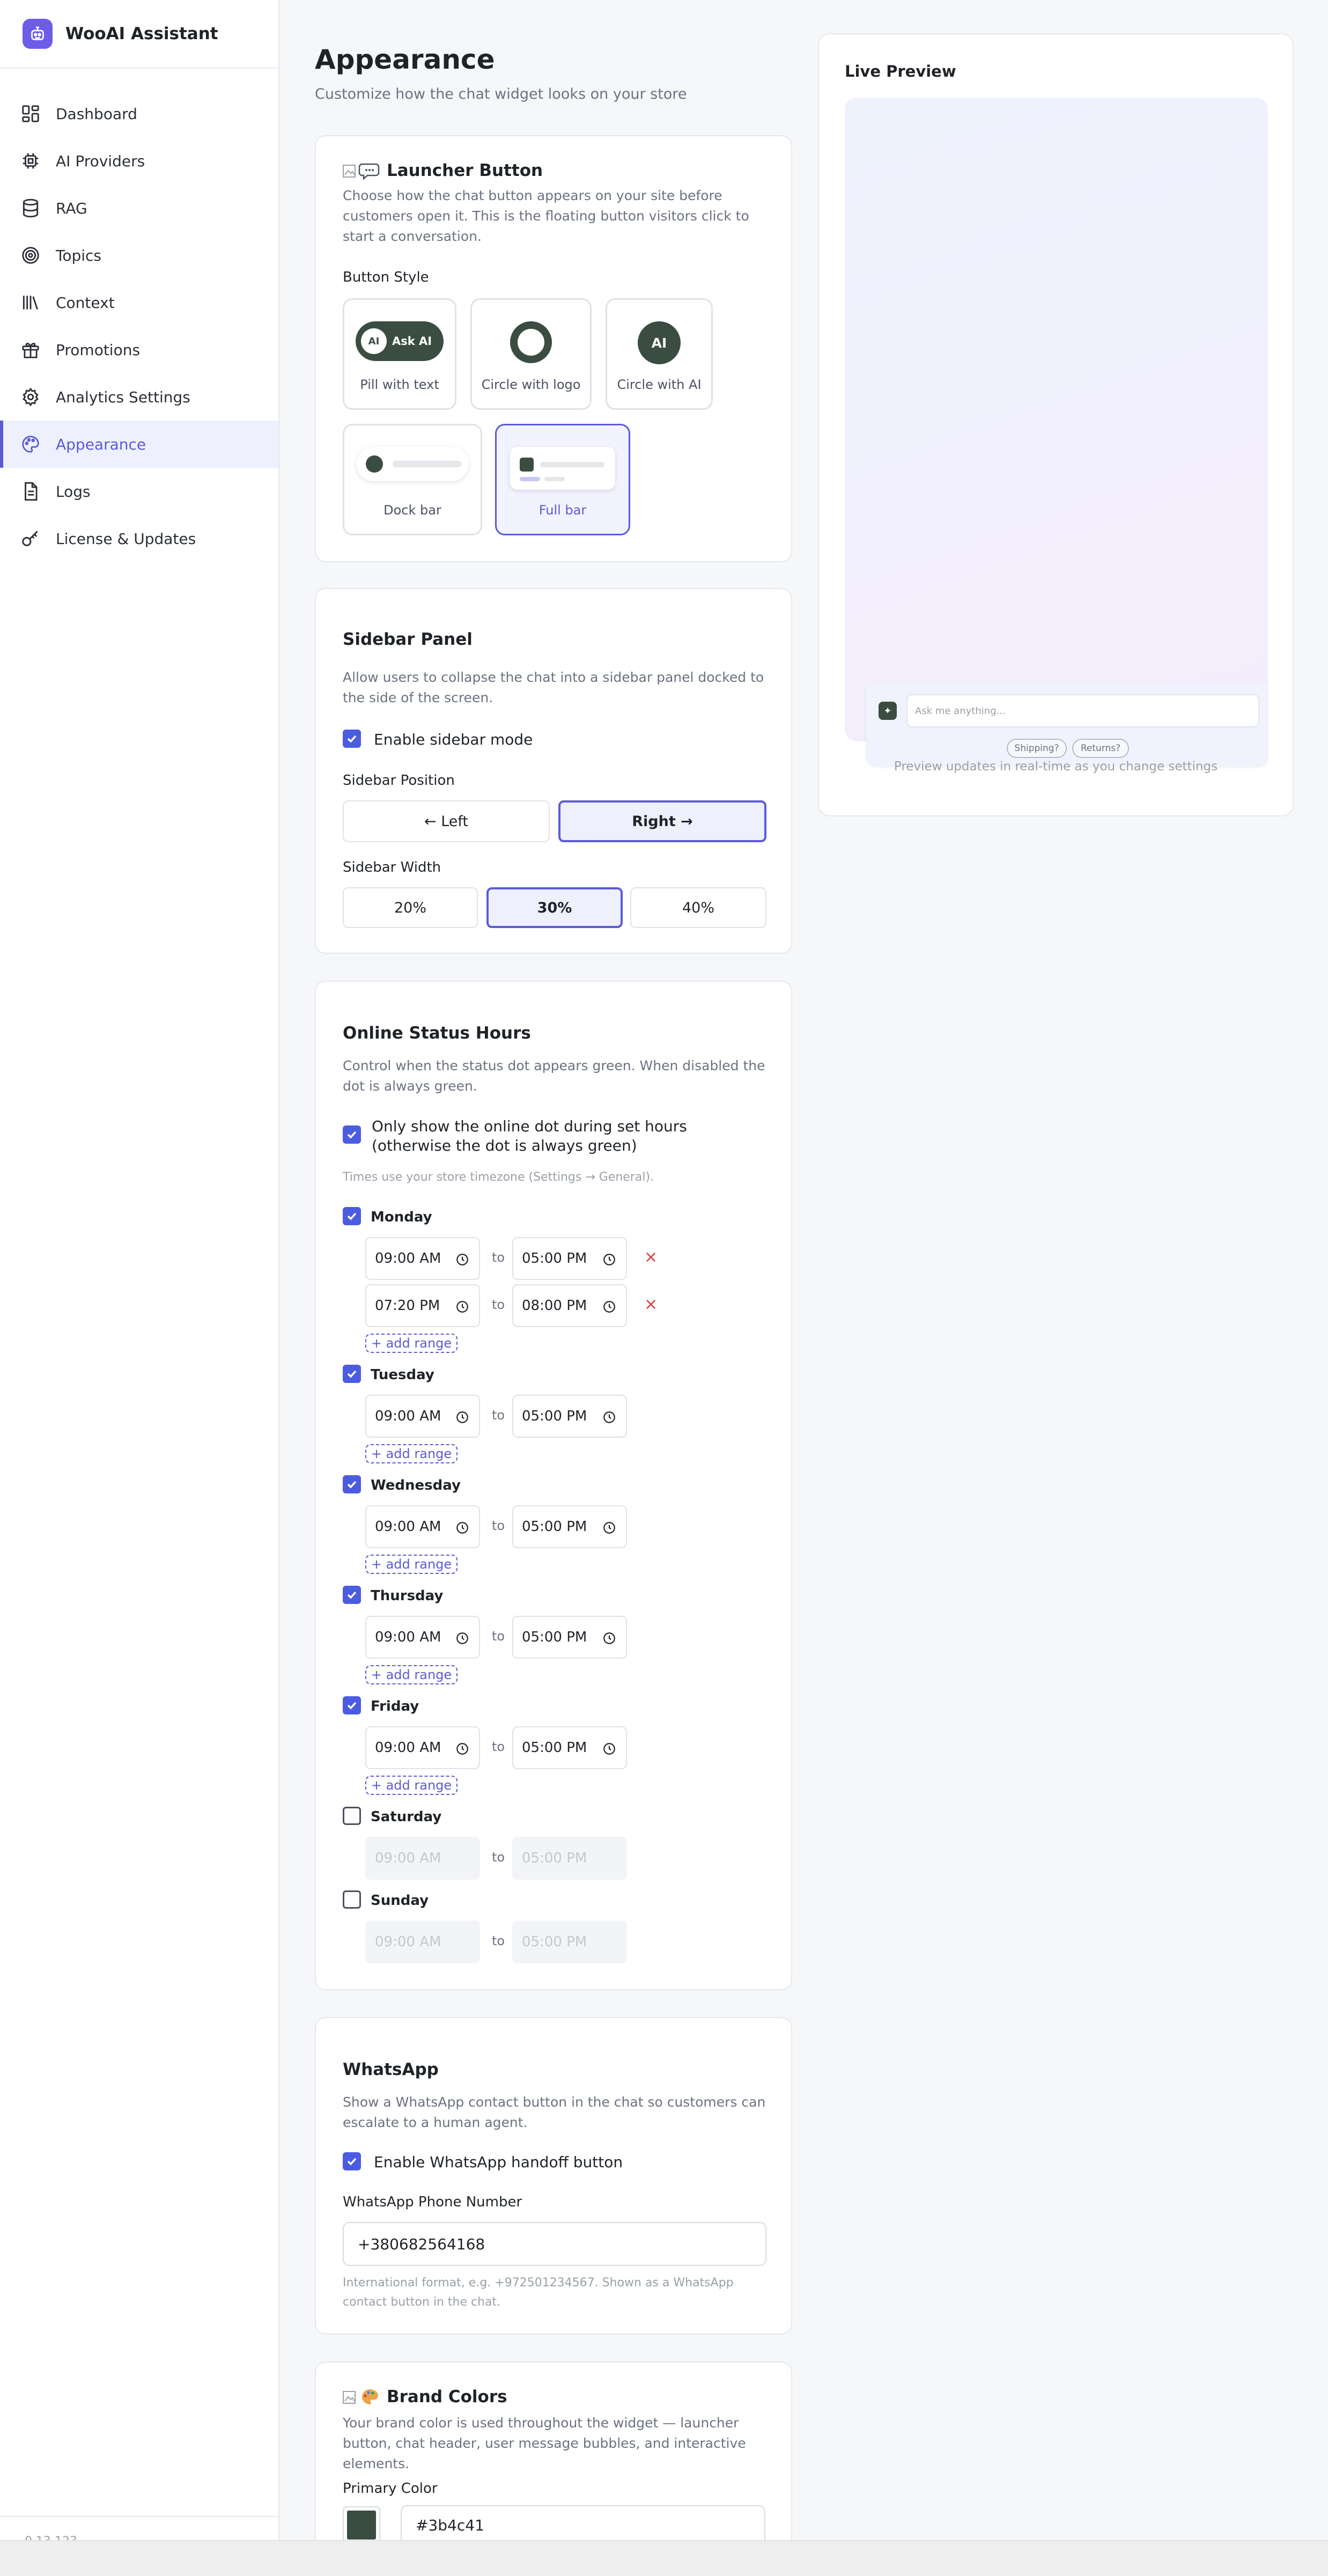 The width and height of the screenshot is (1328, 2576). What do you see at coordinates (412, 479) in the screenshot?
I see `style-option-dock-bar: Dock bar` at bounding box center [412, 479].